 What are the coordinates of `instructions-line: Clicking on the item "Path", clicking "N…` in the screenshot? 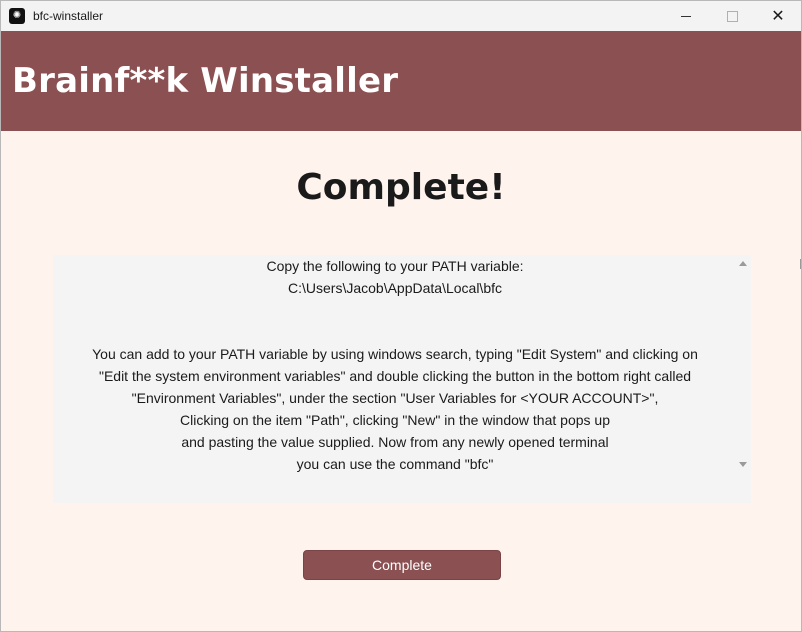 It's located at (395, 420).